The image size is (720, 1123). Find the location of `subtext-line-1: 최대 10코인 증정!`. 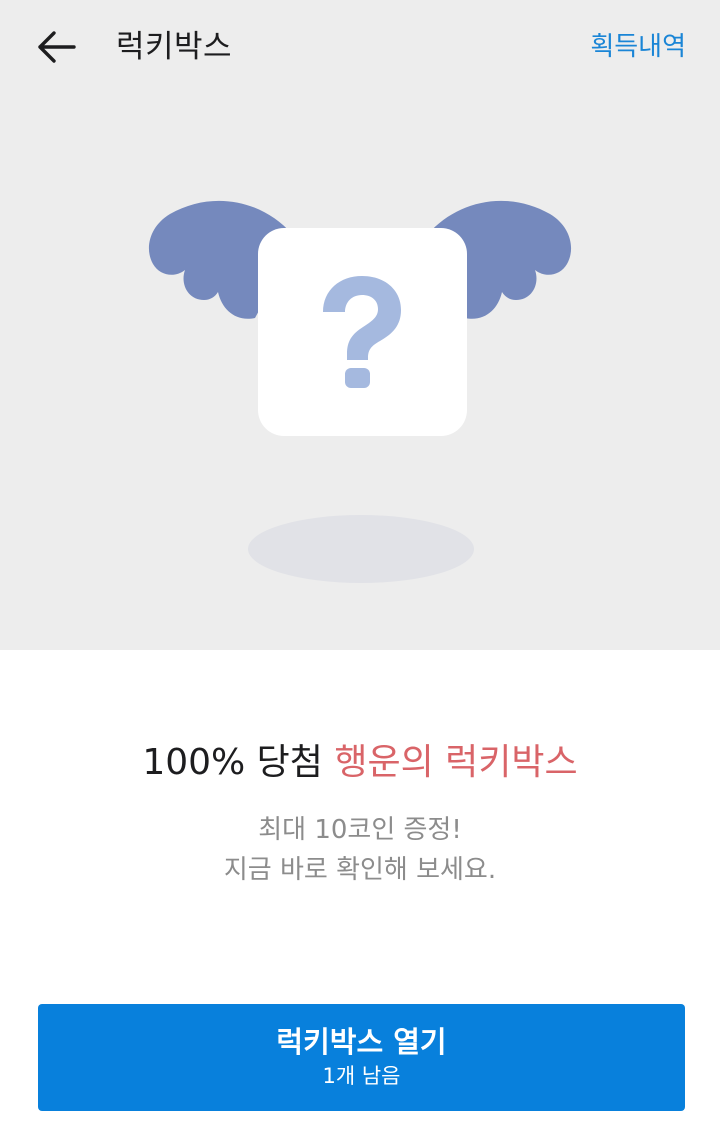

subtext-line-1: 최대 10코인 증정! is located at coordinates (360, 830).